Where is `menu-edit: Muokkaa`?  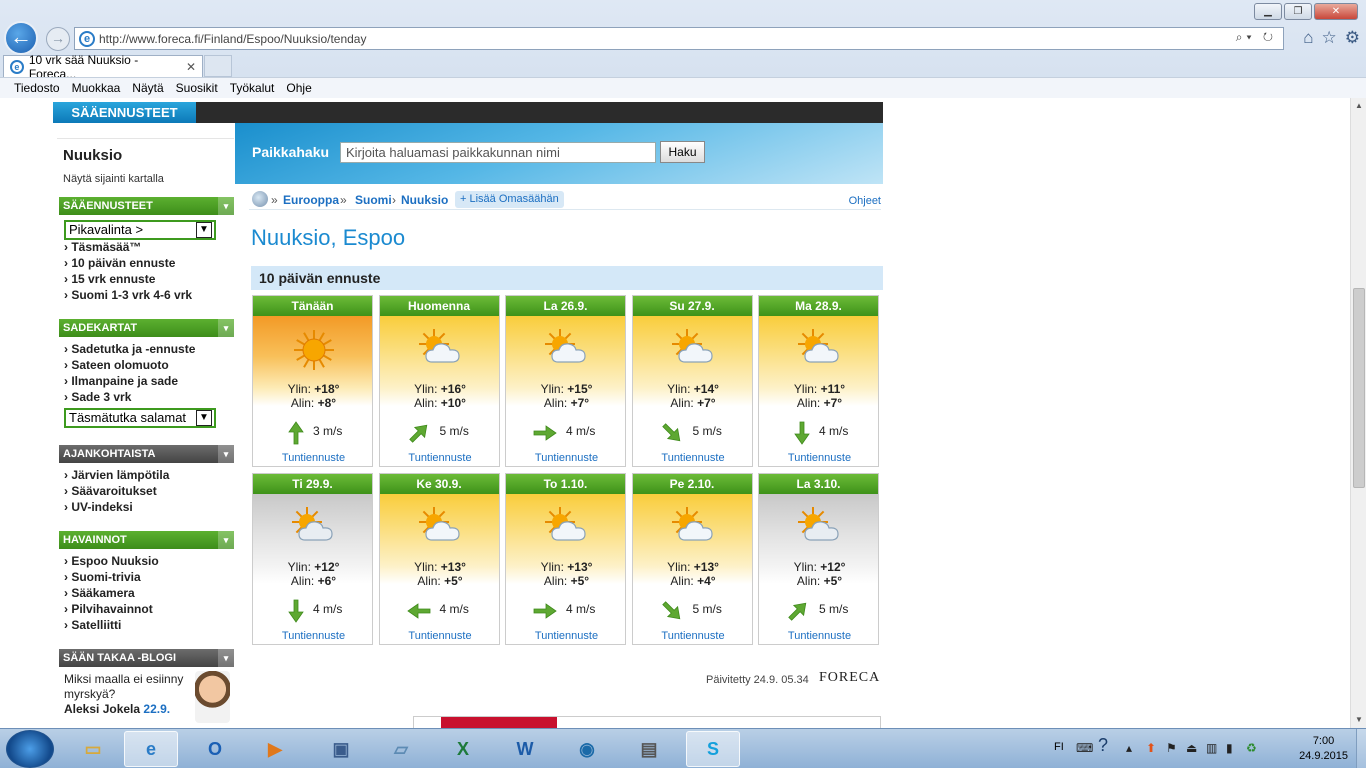 menu-edit: Muokkaa is located at coordinates (96, 88).